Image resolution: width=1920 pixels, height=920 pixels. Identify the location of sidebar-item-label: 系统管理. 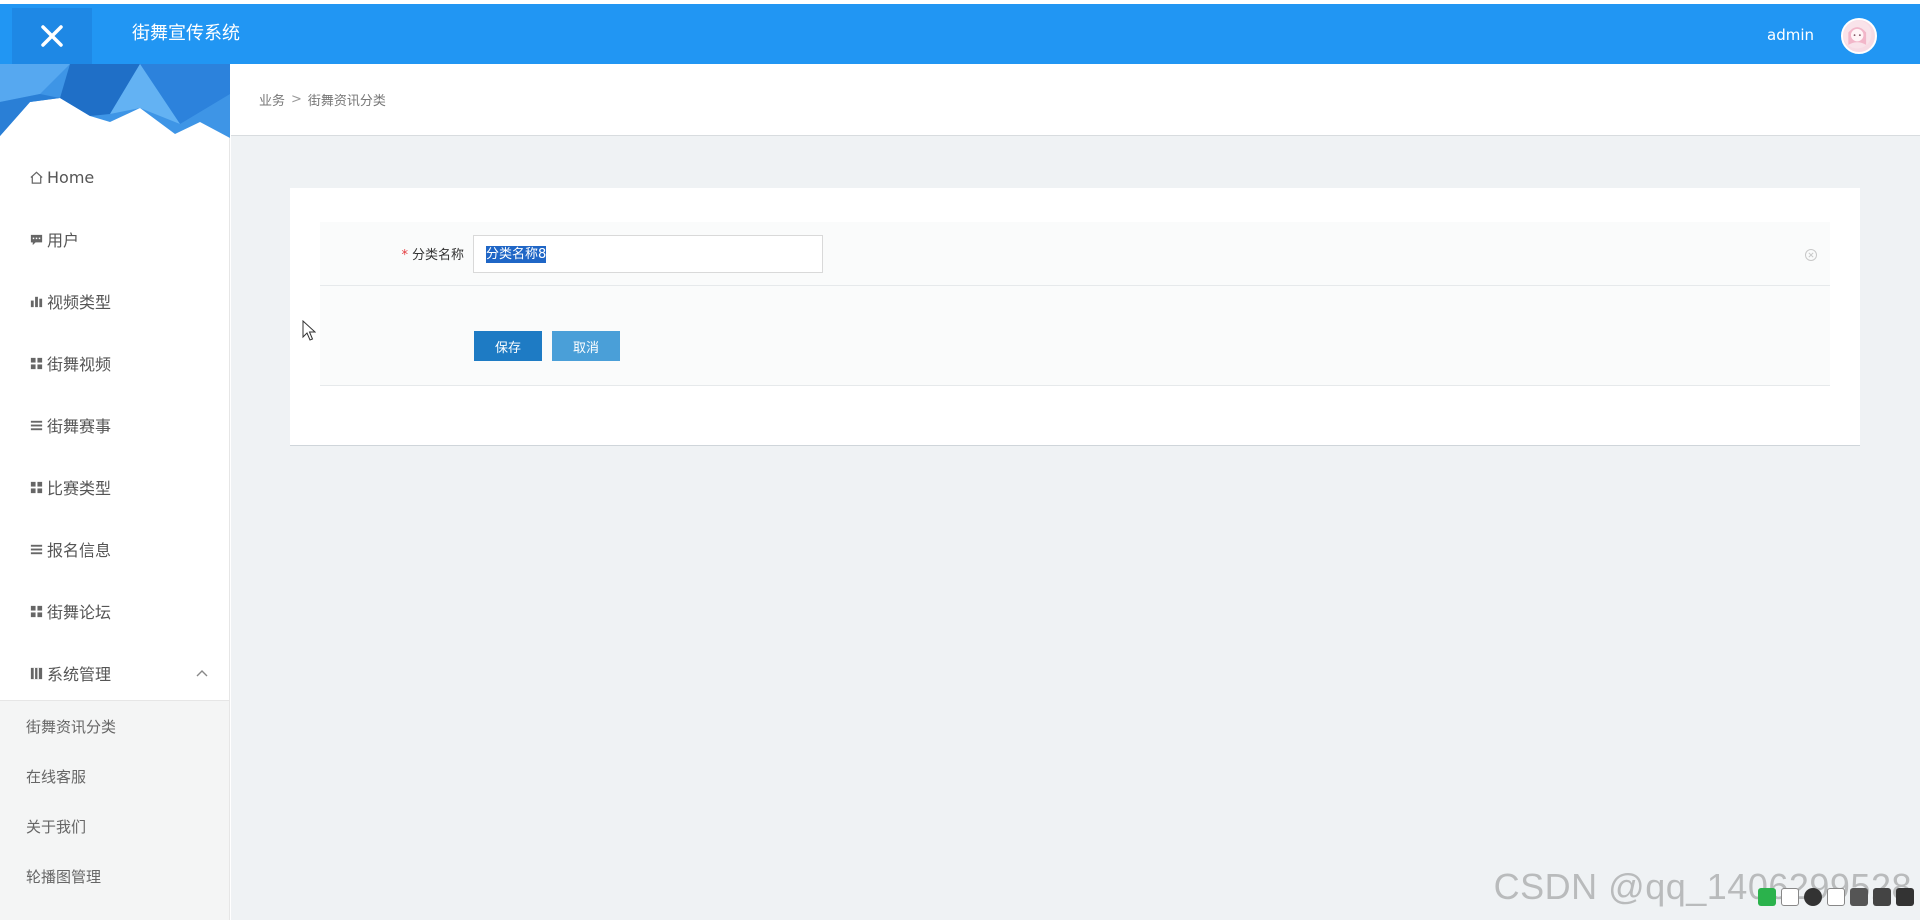
(79, 674).